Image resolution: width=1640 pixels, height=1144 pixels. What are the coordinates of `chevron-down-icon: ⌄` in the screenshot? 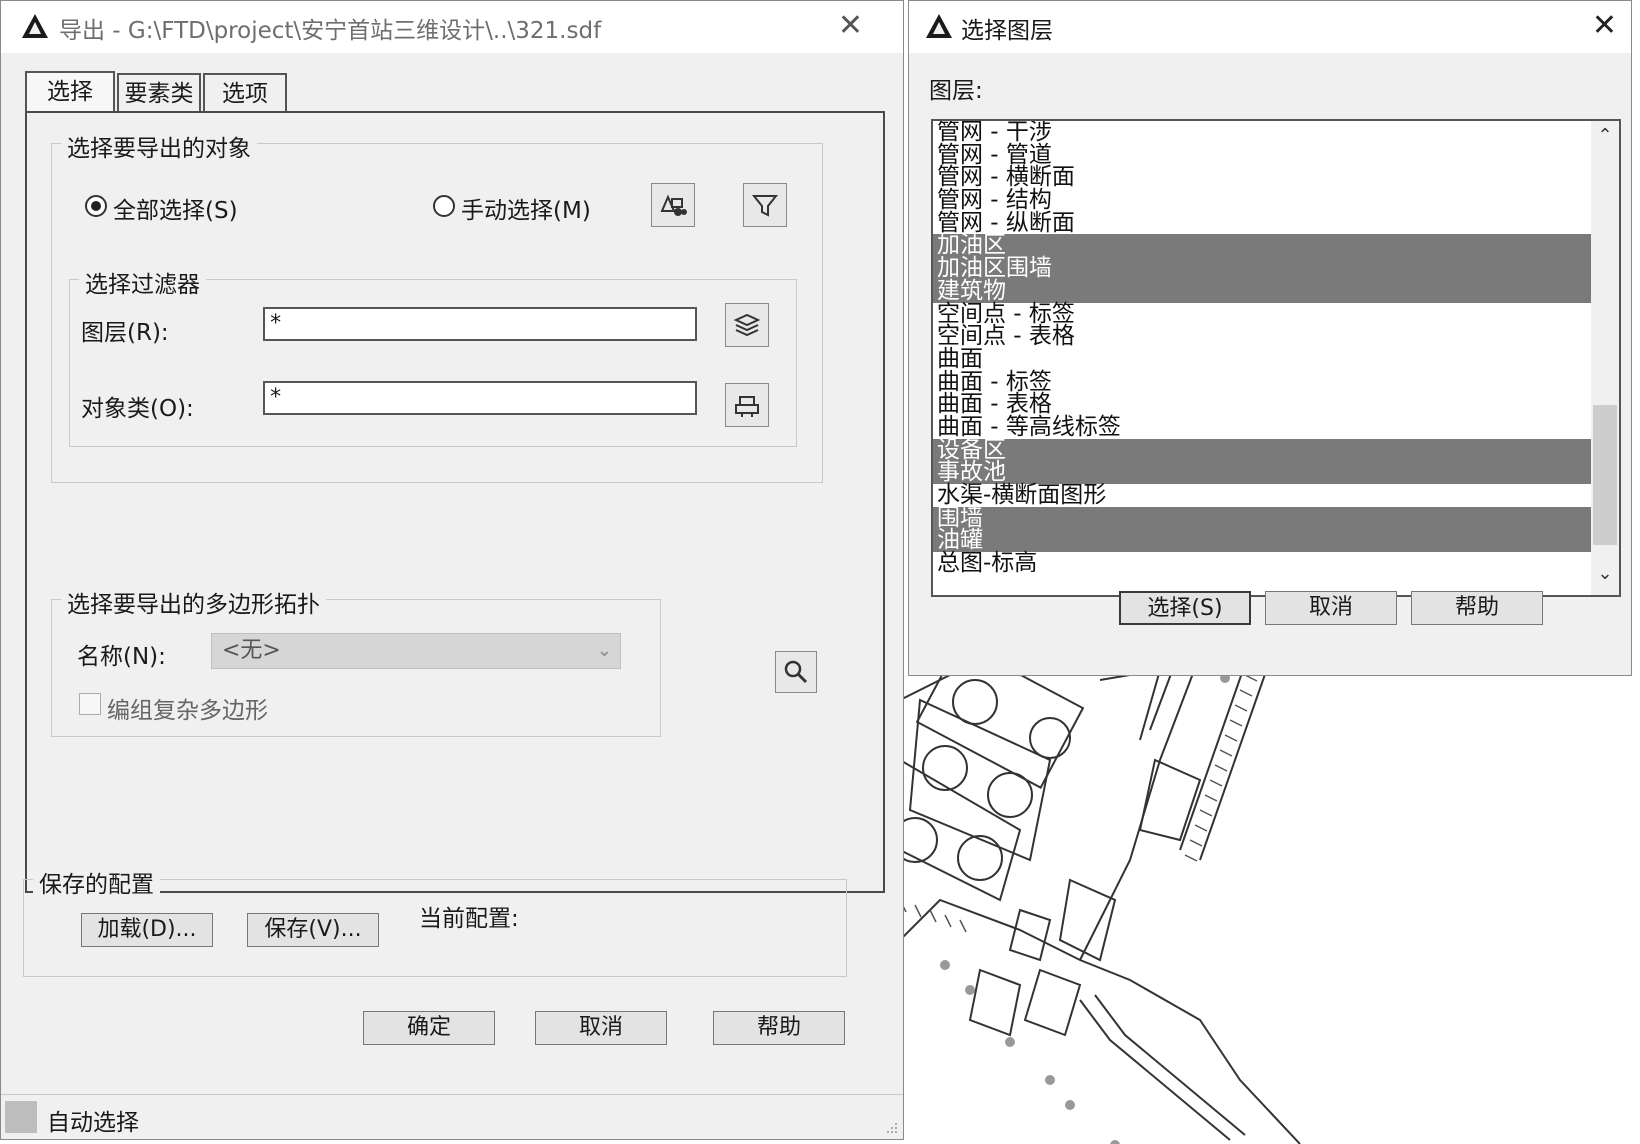 It's located at (604, 650).